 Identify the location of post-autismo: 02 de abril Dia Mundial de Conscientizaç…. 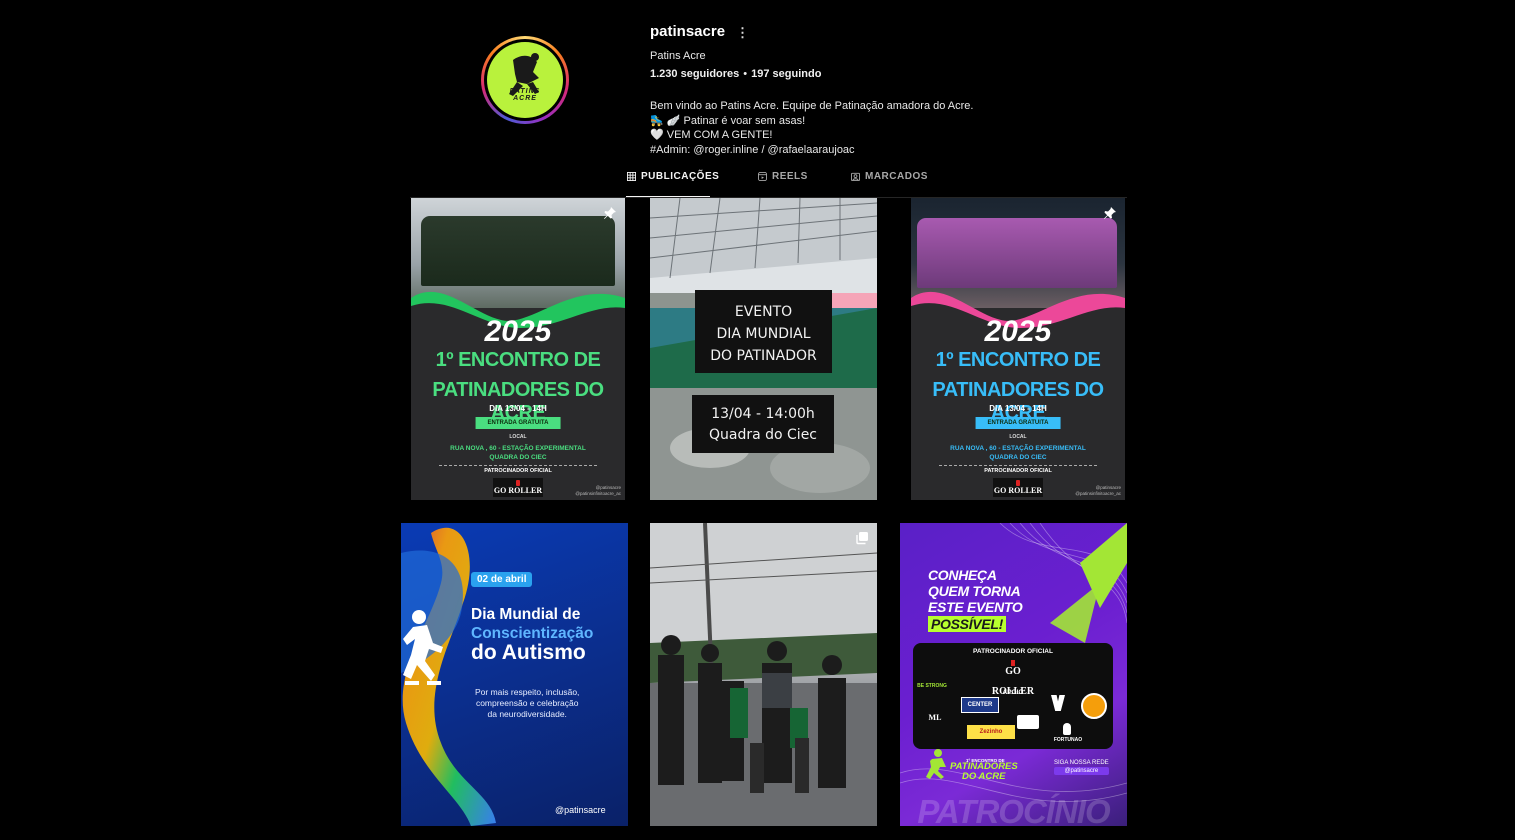
(514, 674).